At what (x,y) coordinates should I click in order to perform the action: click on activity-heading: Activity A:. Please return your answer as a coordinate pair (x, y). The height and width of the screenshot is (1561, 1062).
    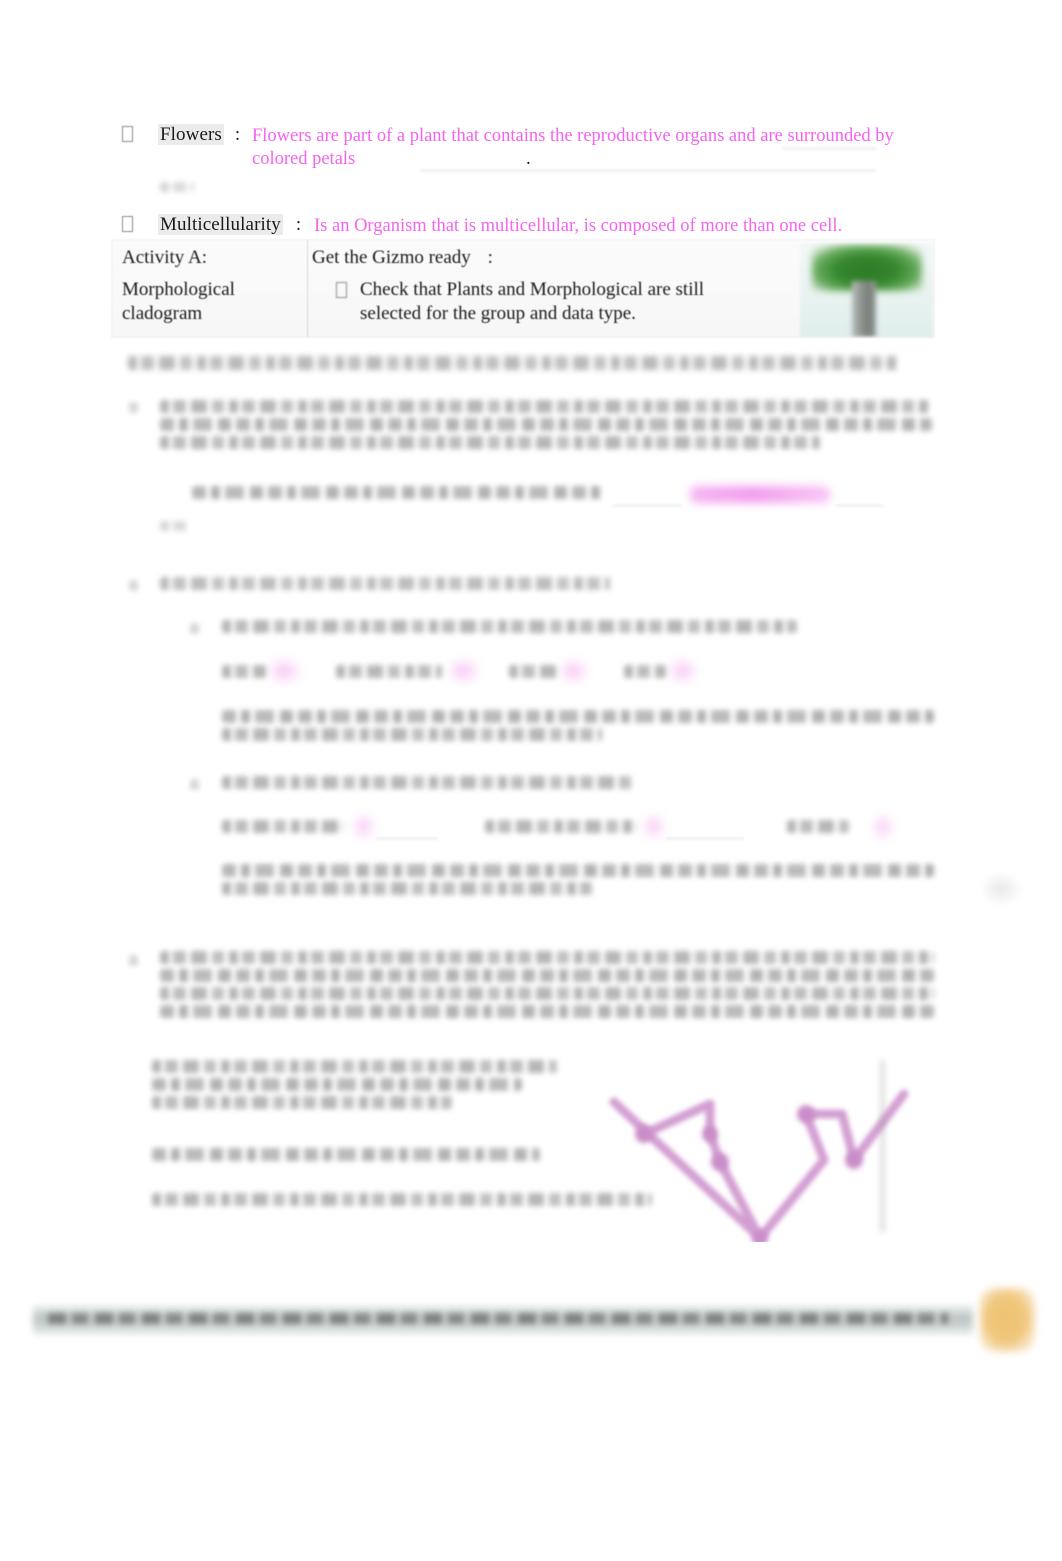
    Looking at the image, I should click on (164, 257).